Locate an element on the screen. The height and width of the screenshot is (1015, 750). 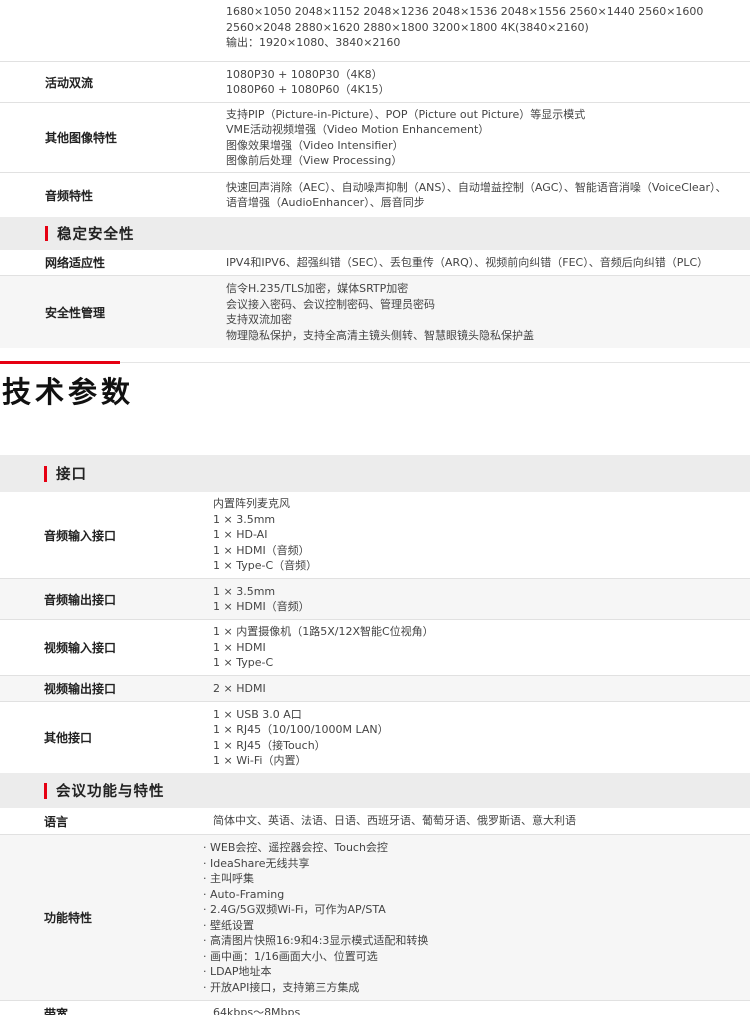
spec-row-language: 语言 简体中文、英语、法语、日语、西班牙语、葡萄牙语、俄罗斯语、意大利语 is located at coordinates (375, 821).